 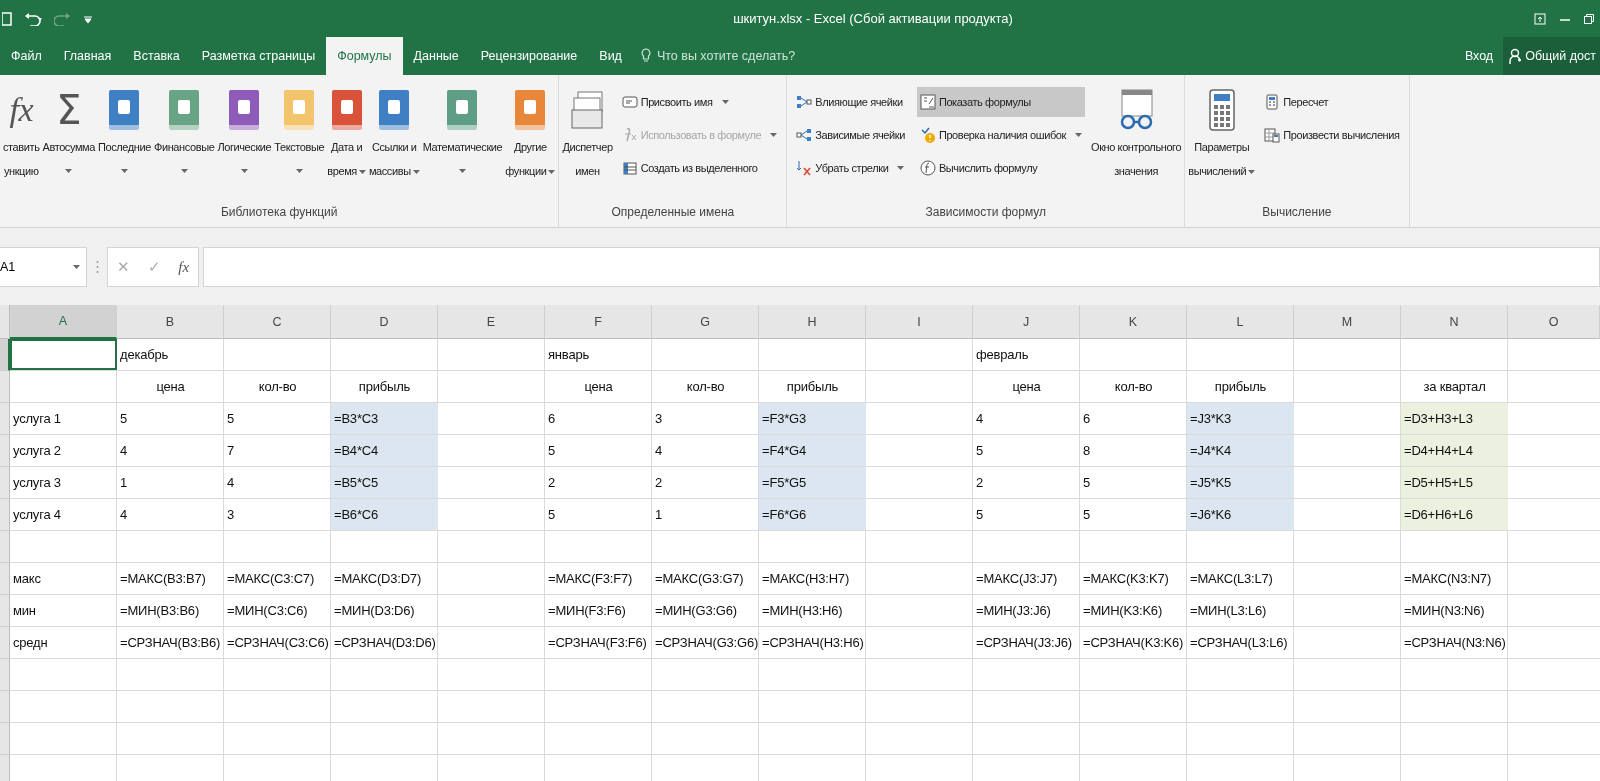 What do you see at coordinates (610, 56) in the screenshot?
I see `ribbon-tab: Вид` at bounding box center [610, 56].